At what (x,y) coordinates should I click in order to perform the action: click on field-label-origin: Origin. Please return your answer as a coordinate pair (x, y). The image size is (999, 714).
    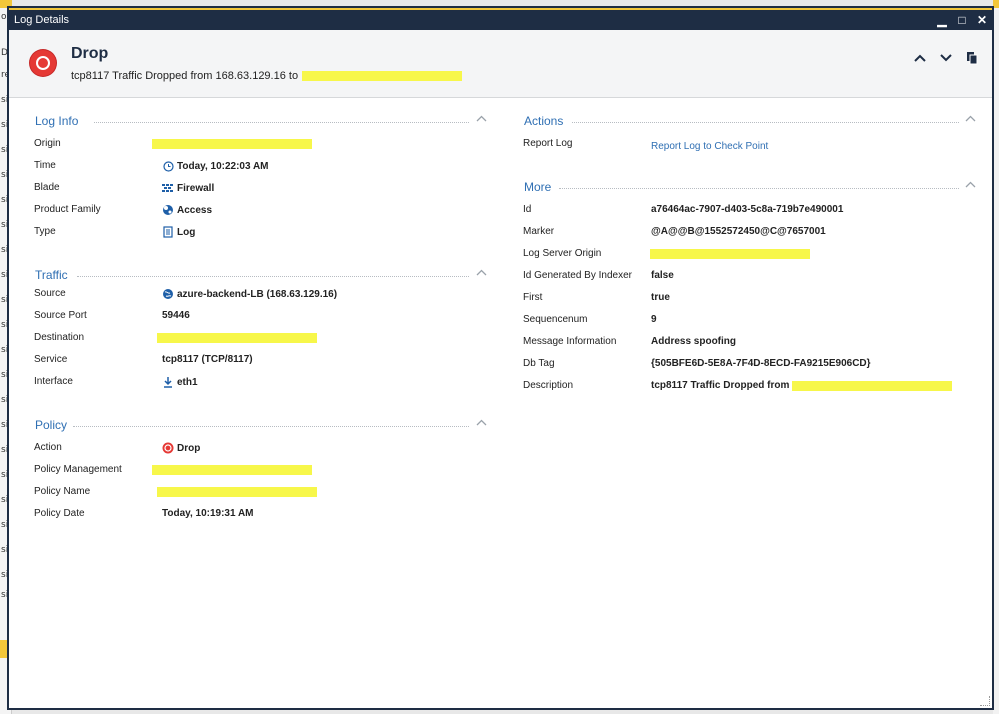
    Looking at the image, I should click on (47, 143).